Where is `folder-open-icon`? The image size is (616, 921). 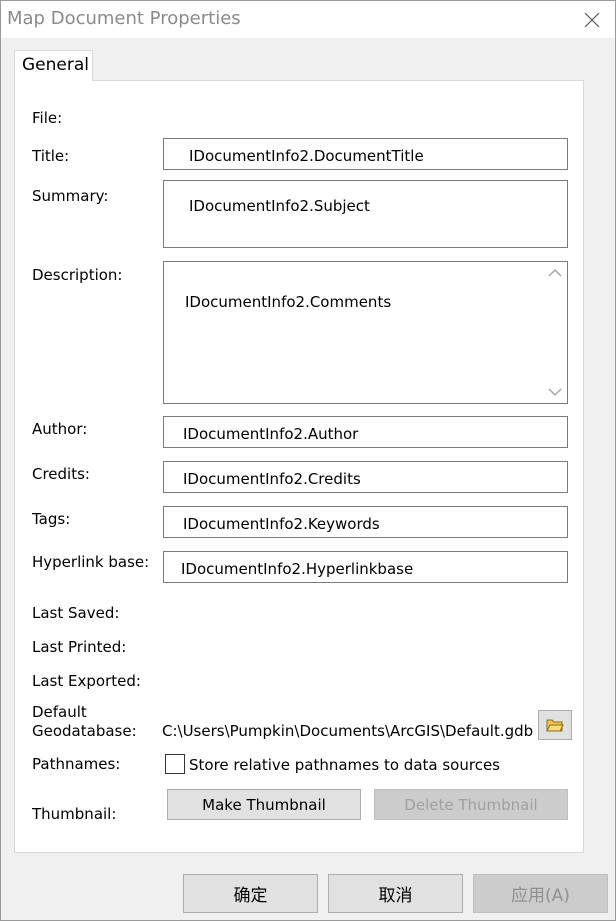
folder-open-icon is located at coordinates (555, 725).